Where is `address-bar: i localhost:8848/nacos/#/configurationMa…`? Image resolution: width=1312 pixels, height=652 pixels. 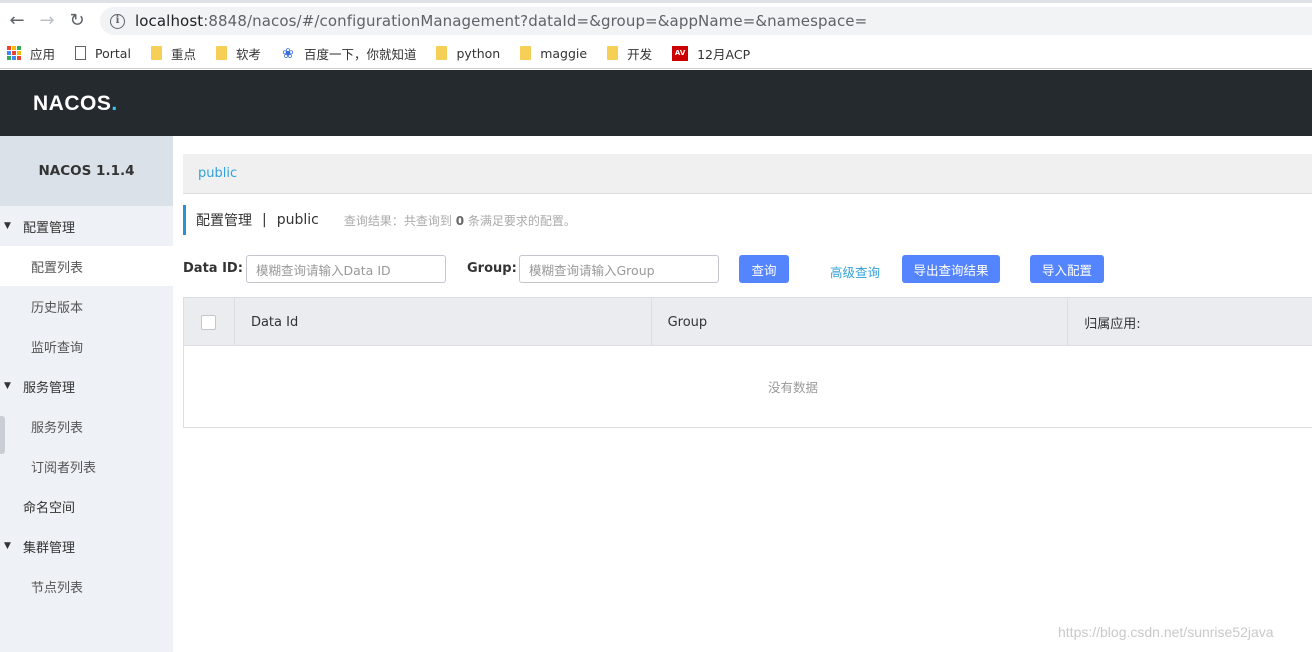
address-bar: i localhost:8848/nacos/#/configurationMa… is located at coordinates (706, 21).